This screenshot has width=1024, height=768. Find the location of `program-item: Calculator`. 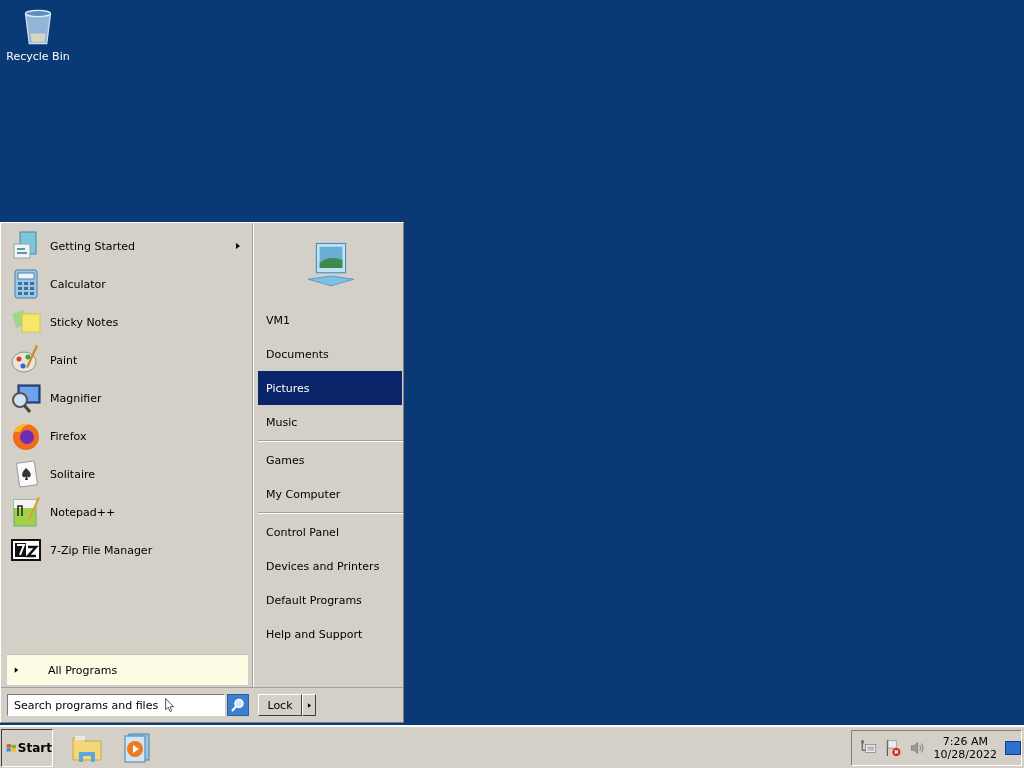

program-item: Calculator is located at coordinates (127, 284).